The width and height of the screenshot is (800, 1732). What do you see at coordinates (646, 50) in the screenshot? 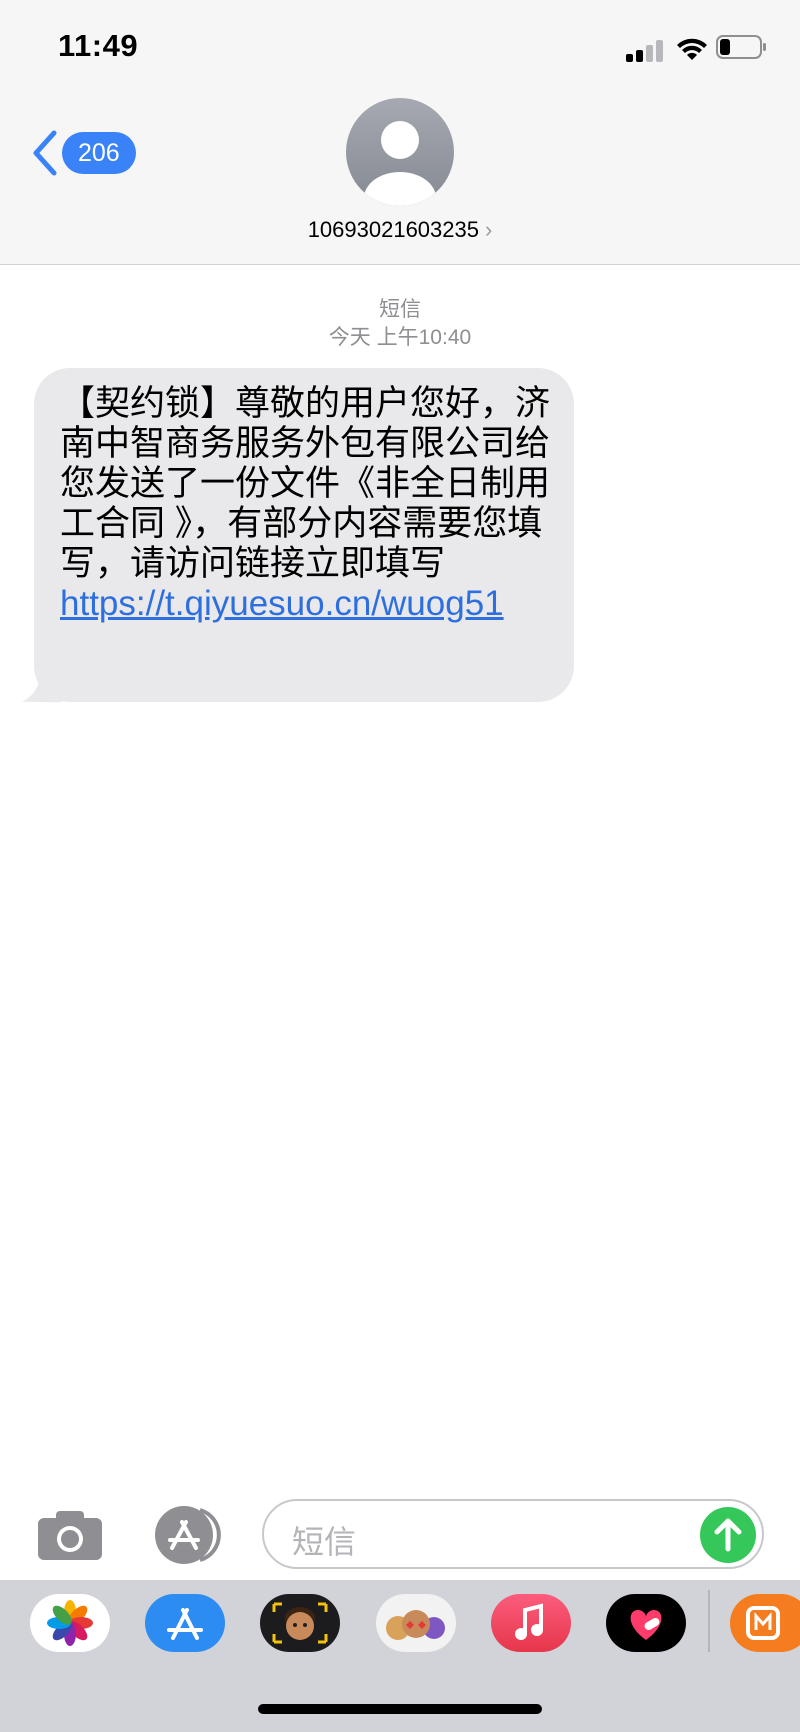
I see `cellular-signal-icon` at bounding box center [646, 50].